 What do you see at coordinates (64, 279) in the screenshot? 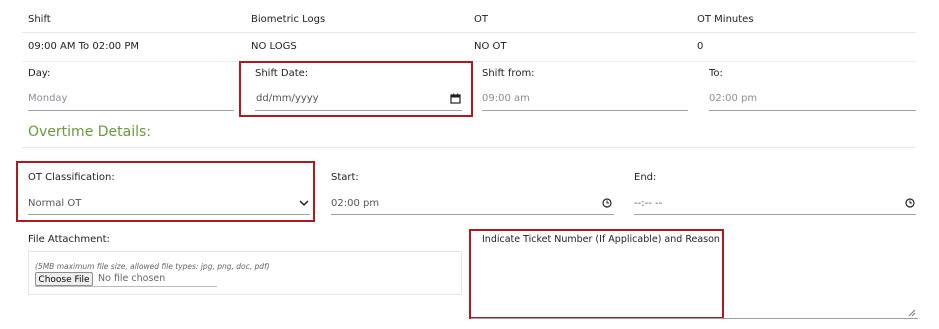
I see `choose-file-button: Choose File` at bounding box center [64, 279].